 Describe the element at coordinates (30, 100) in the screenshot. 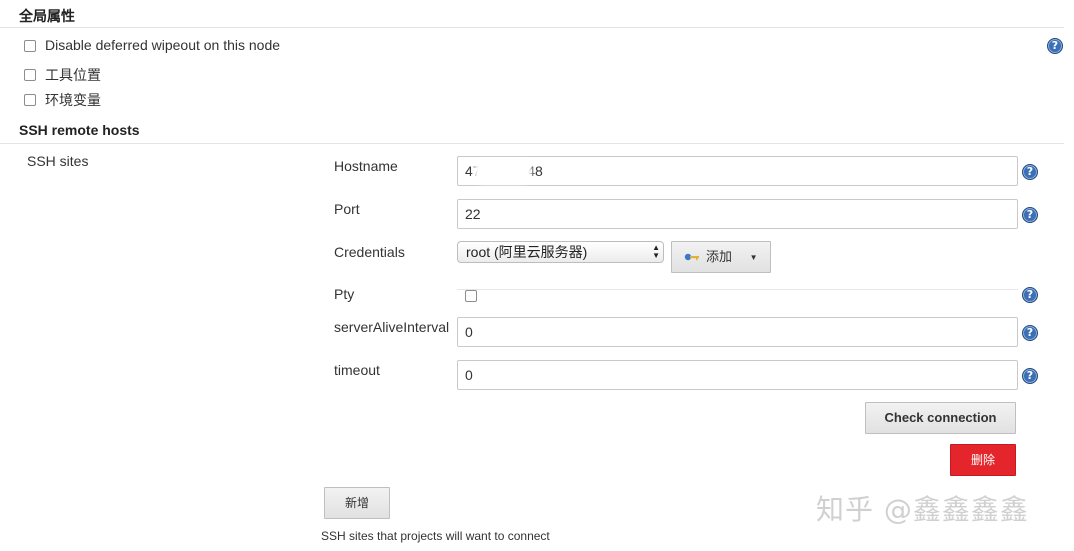

I see `env-vars-checkbox` at that location.